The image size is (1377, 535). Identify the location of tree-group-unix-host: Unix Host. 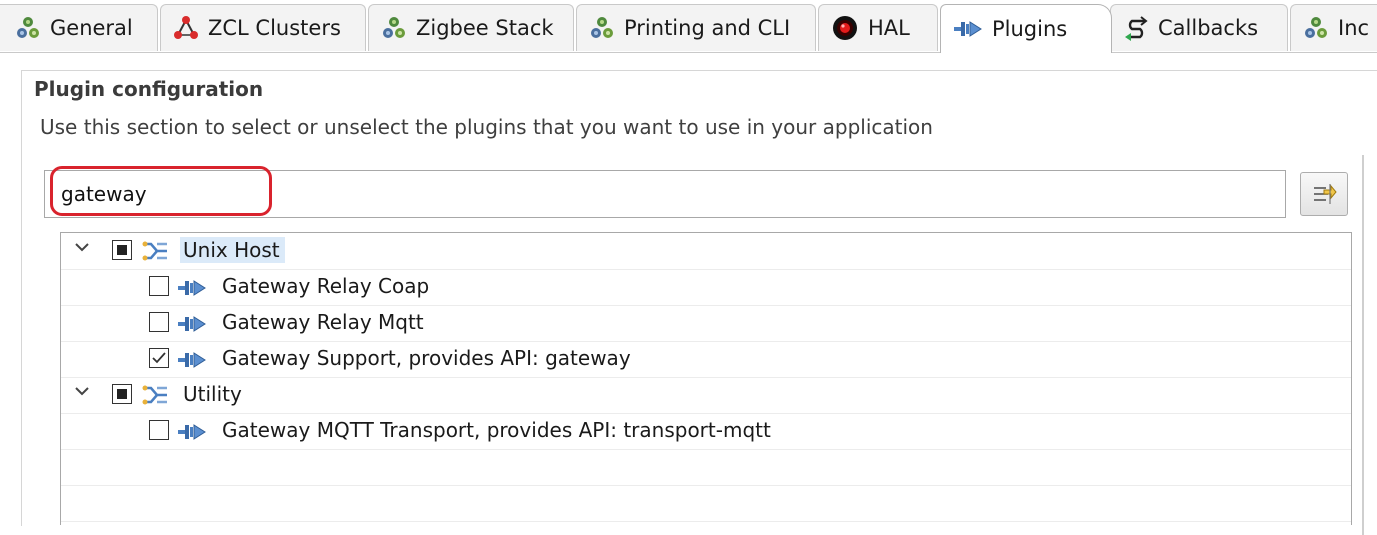
(706, 251).